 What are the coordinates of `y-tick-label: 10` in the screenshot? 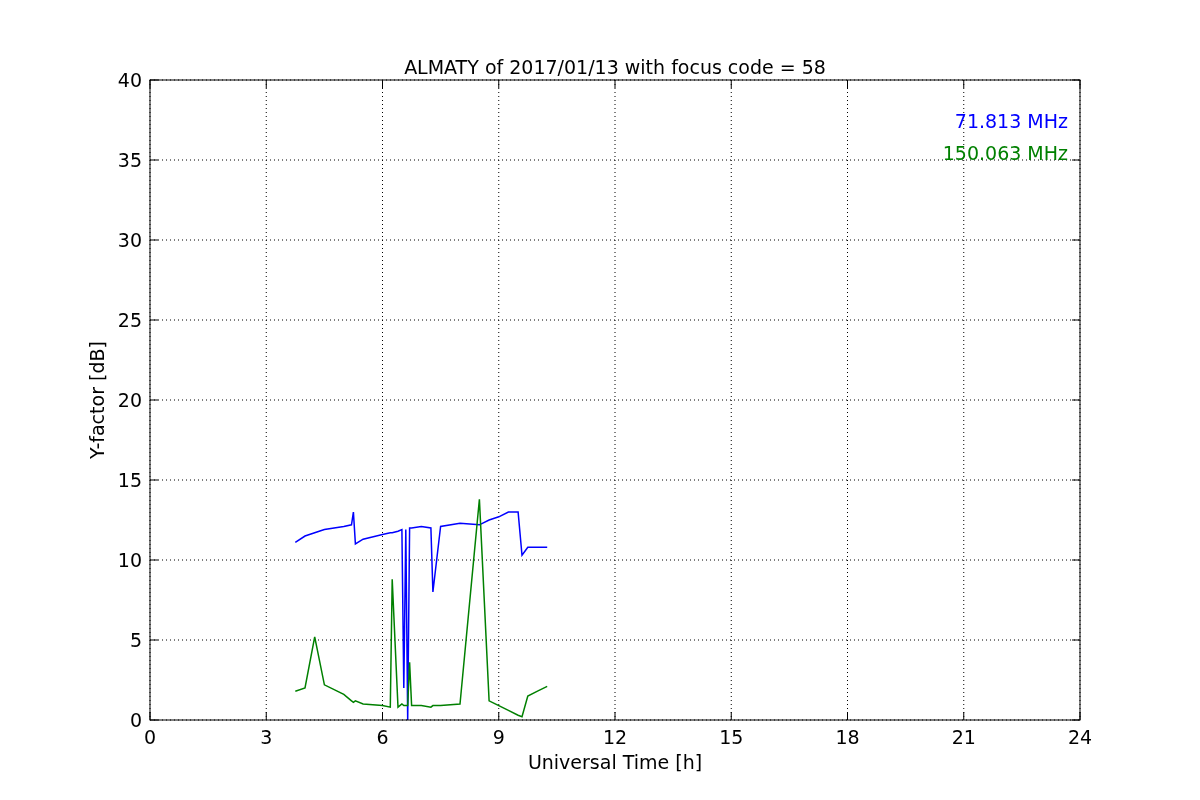 It's located at (129, 560).